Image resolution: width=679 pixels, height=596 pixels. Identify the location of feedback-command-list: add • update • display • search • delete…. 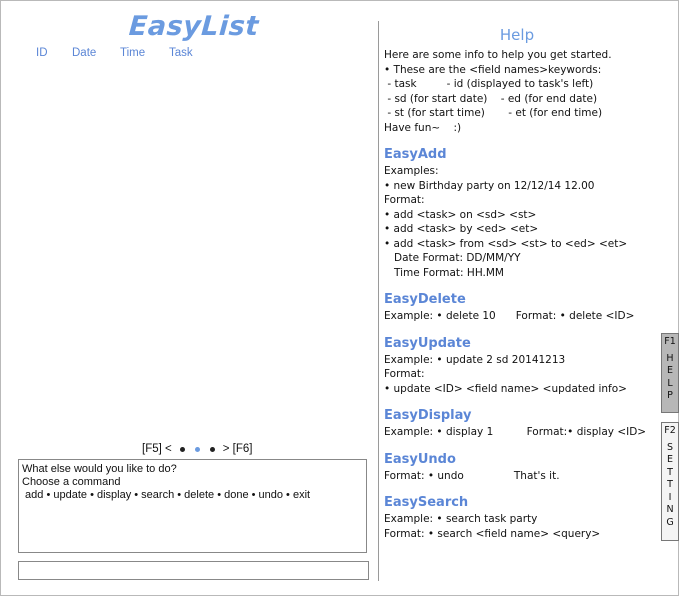
(166, 495).